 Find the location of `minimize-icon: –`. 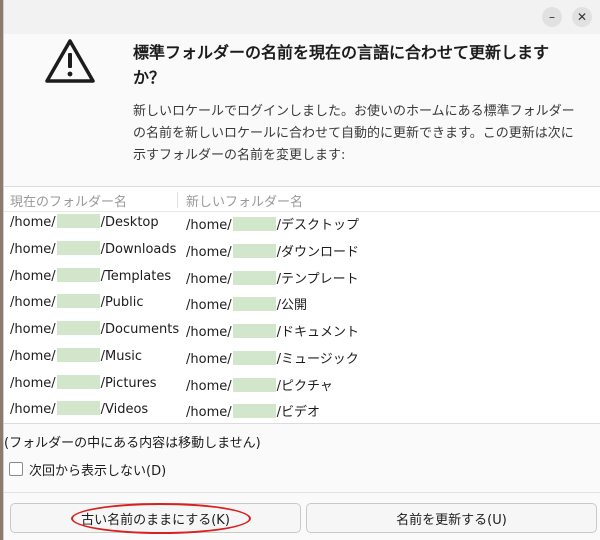

minimize-icon: – is located at coordinates (552, 17).